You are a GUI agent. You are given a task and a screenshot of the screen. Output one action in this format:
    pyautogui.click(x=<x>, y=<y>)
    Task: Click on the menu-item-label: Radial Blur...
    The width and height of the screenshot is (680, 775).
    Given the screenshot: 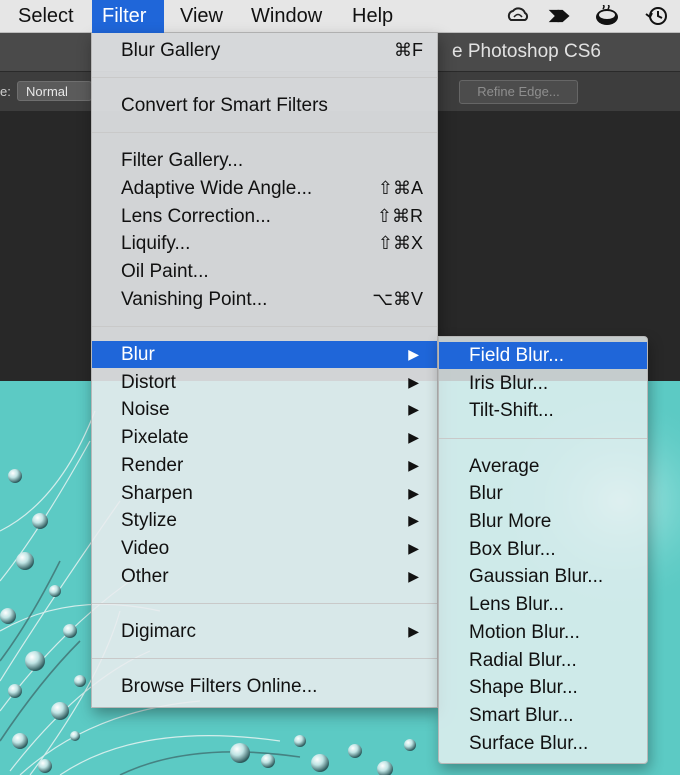 What is the action you would take?
    pyautogui.click(x=523, y=660)
    